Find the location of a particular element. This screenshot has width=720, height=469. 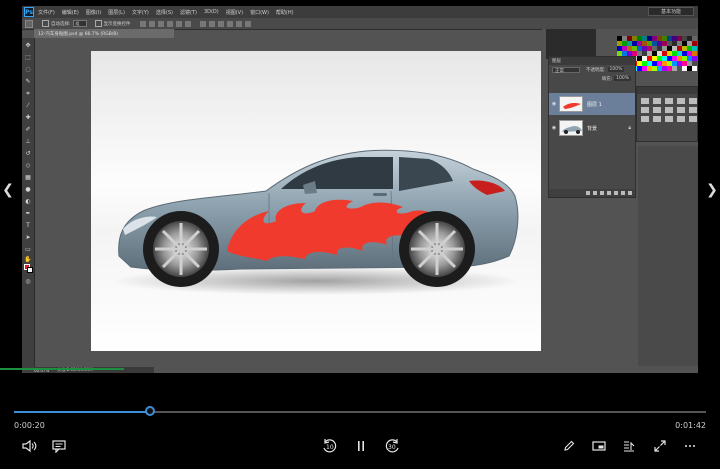

align-top-icon is located at coordinates (143, 23).